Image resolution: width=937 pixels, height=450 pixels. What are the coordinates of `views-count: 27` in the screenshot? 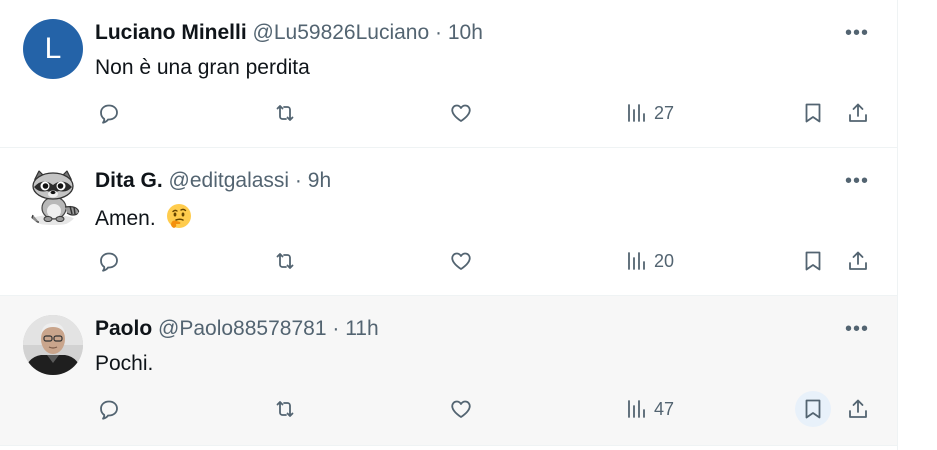 It's located at (664, 112).